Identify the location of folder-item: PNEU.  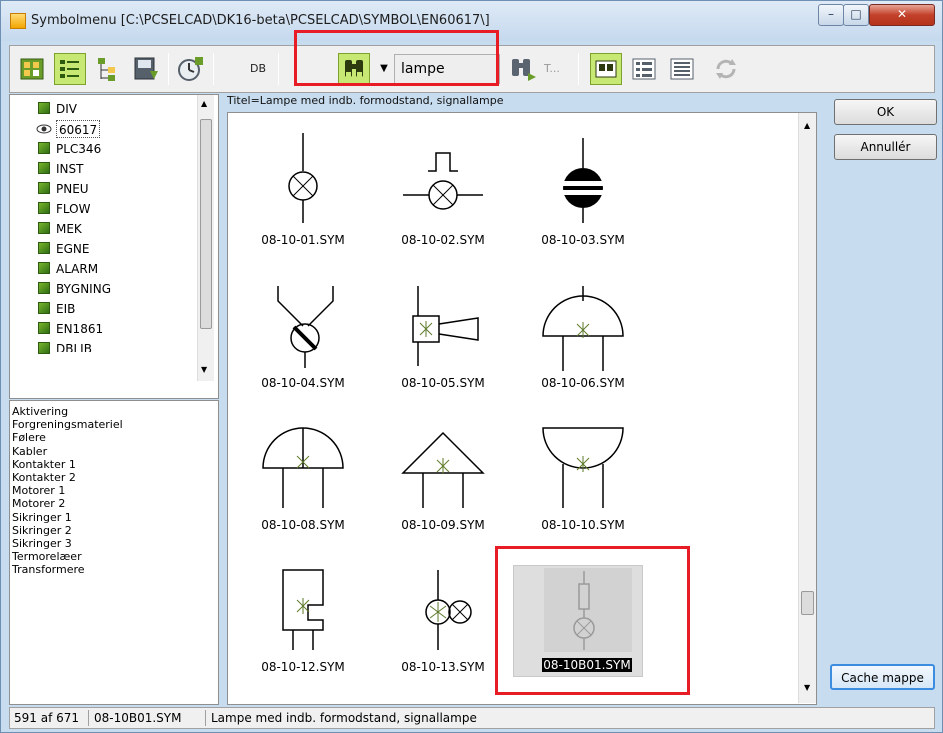
(72, 189).